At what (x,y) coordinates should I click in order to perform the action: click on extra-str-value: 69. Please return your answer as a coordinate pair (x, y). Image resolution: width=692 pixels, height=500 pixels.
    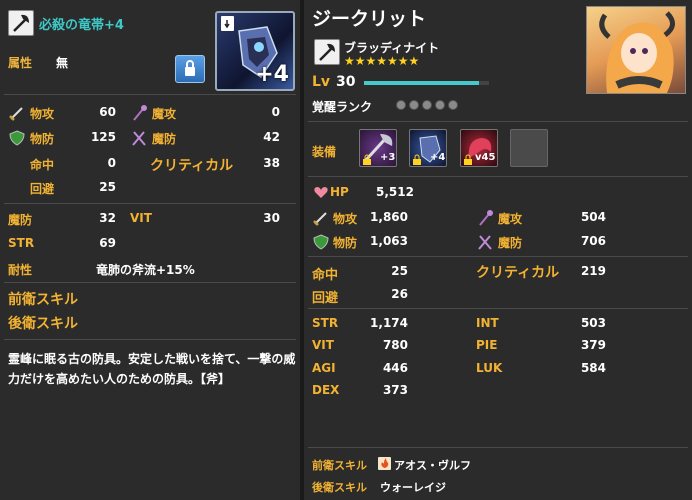
    Looking at the image, I should click on (107, 243).